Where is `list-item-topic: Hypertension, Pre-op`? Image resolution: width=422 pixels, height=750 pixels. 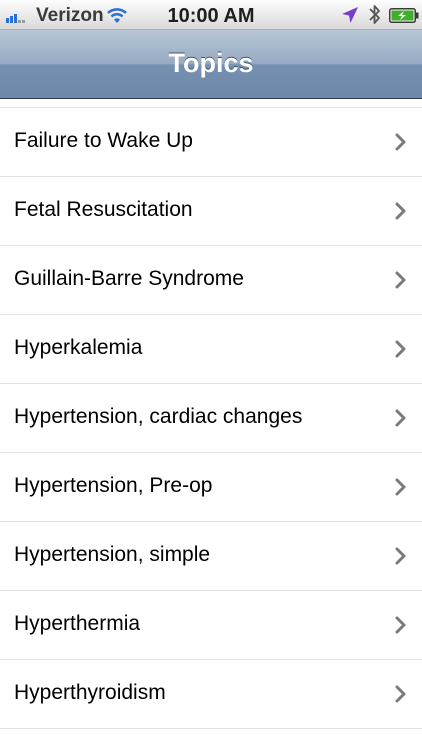 list-item-topic: Hypertension, Pre-op is located at coordinates (211, 487).